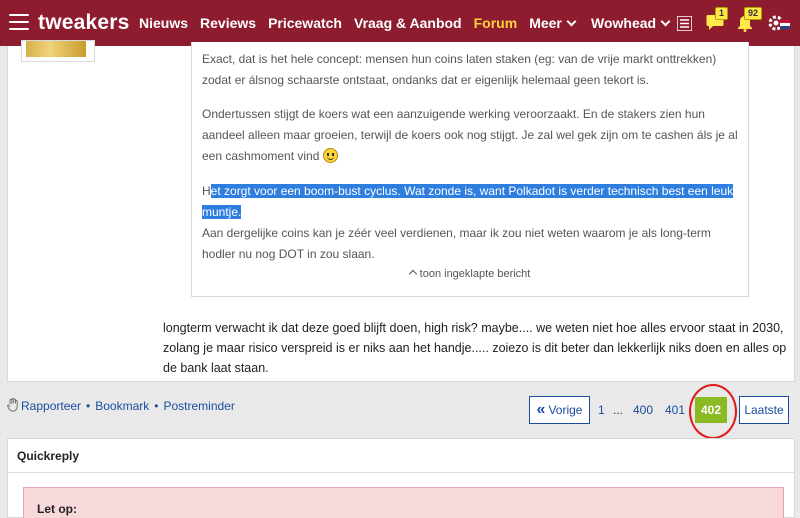 This screenshot has height=518, width=800. I want to click on nav-pricewatch: Pricewatch, so click(305, 23).